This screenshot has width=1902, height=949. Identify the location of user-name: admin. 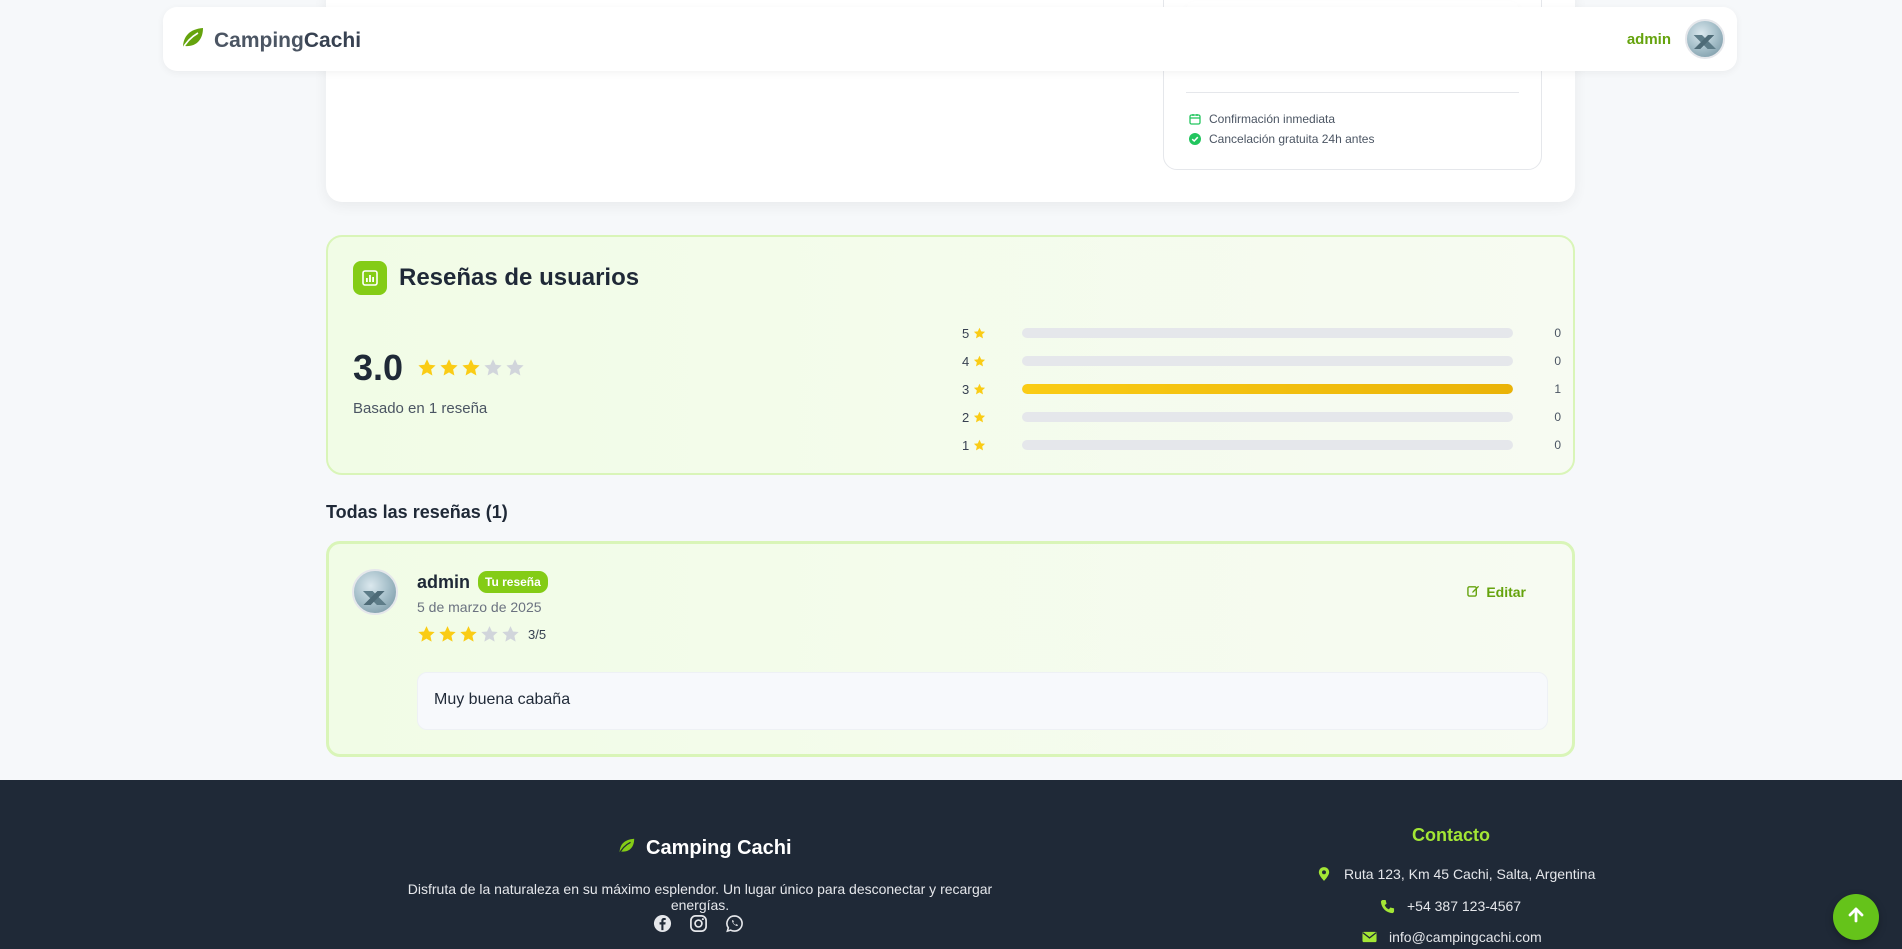
(1649, 39).